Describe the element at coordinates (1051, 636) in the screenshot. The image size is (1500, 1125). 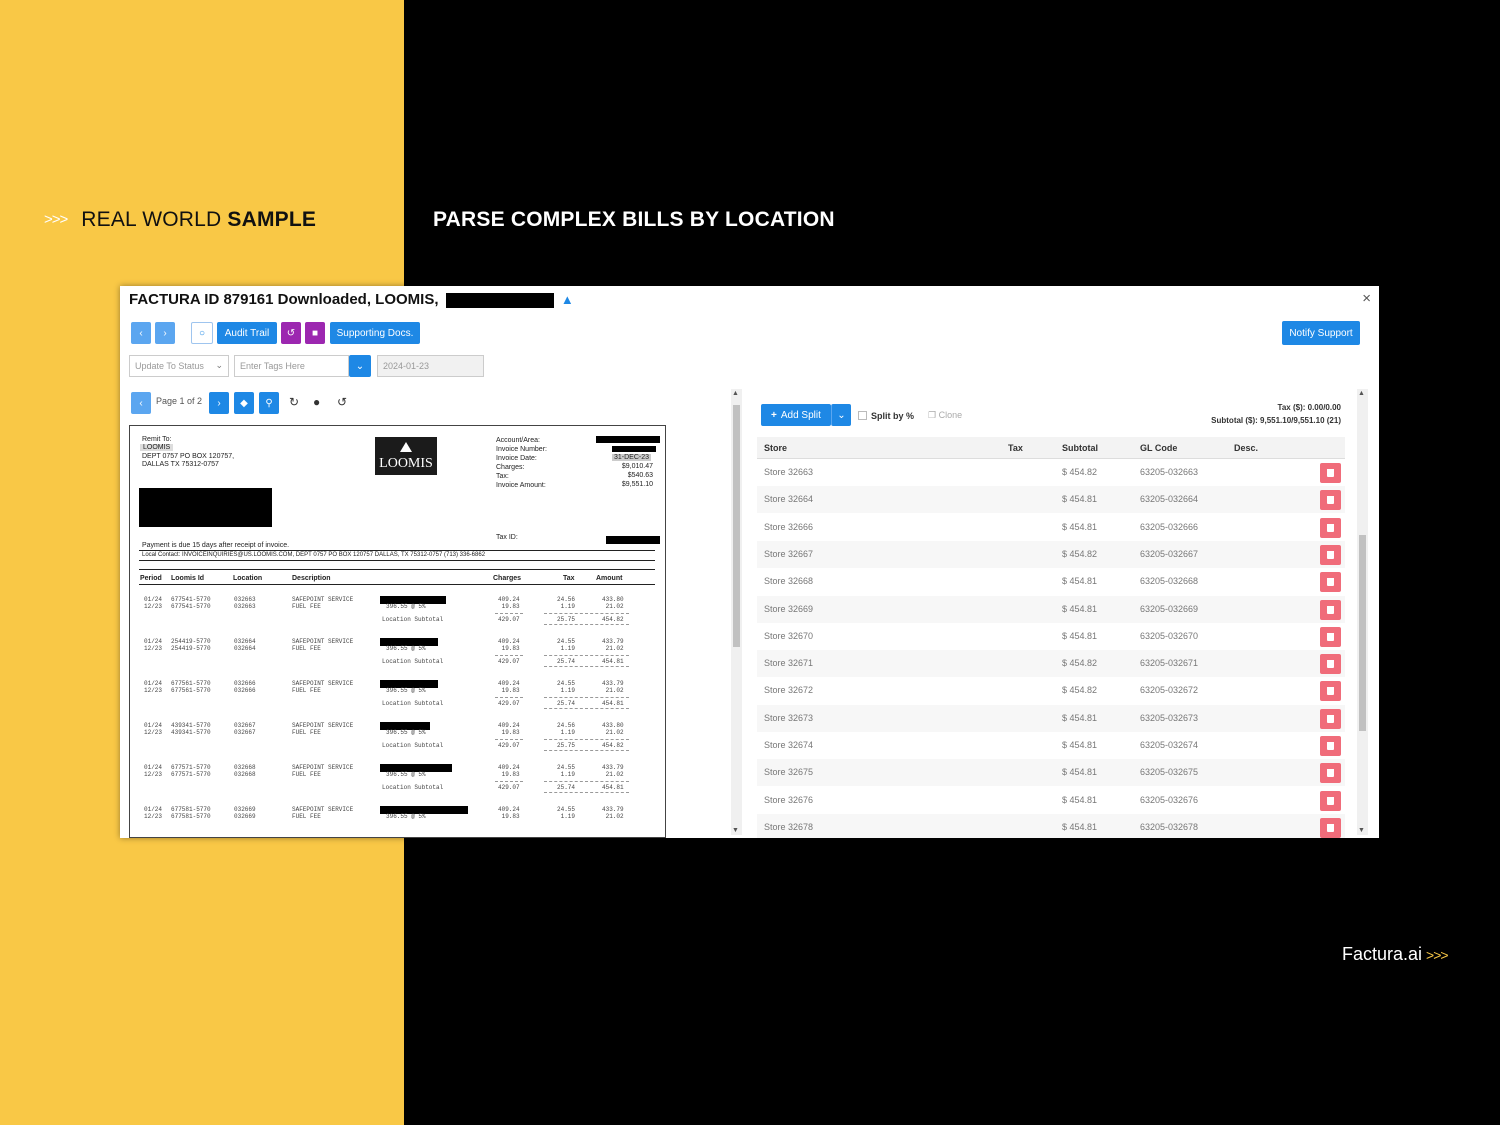
I see `table-row: Store 32670 $ 454.81 63205-032670` at that location.